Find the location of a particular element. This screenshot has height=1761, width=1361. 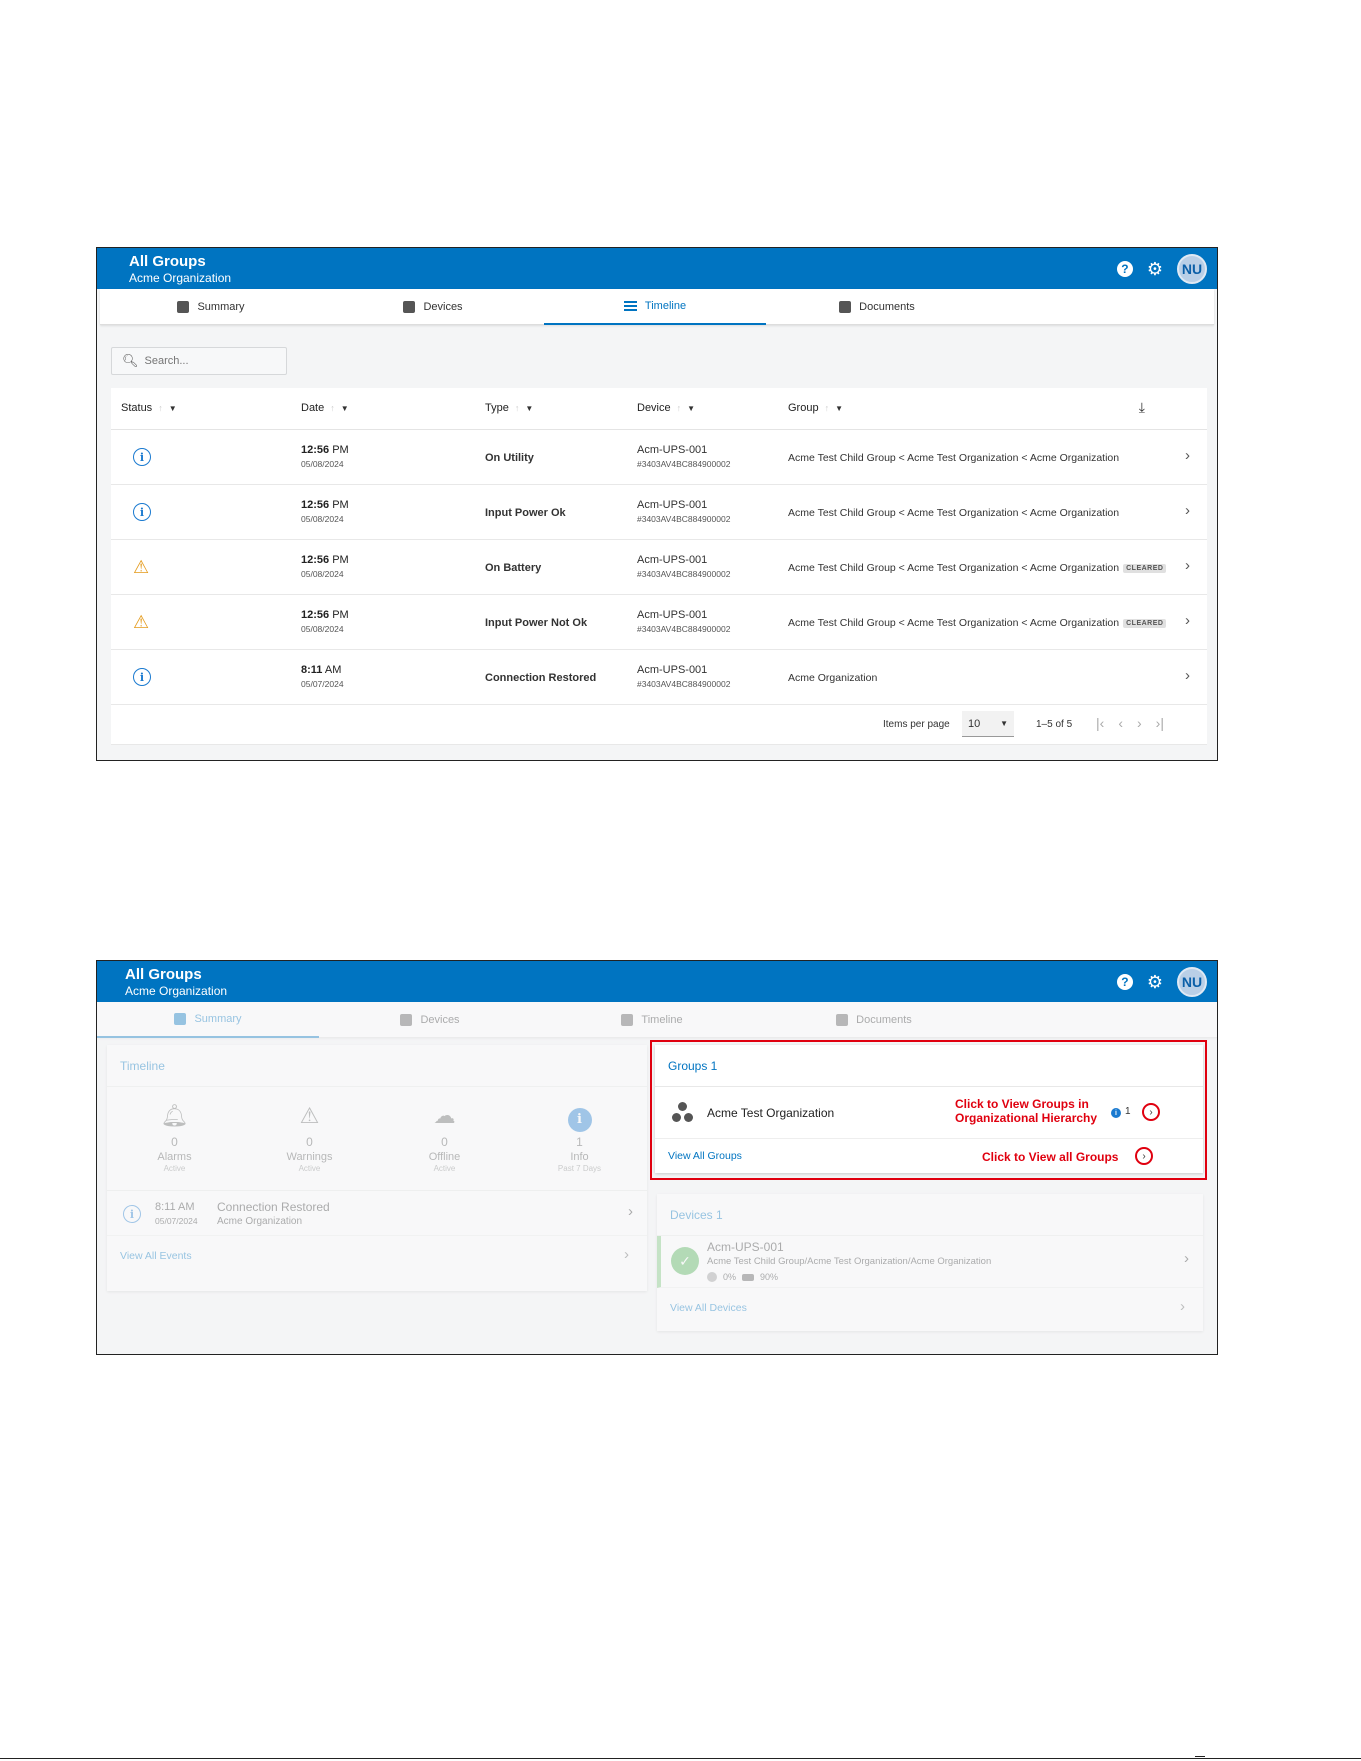

column-device: Device ↑ ▼ is located at coordinates (666, 408).